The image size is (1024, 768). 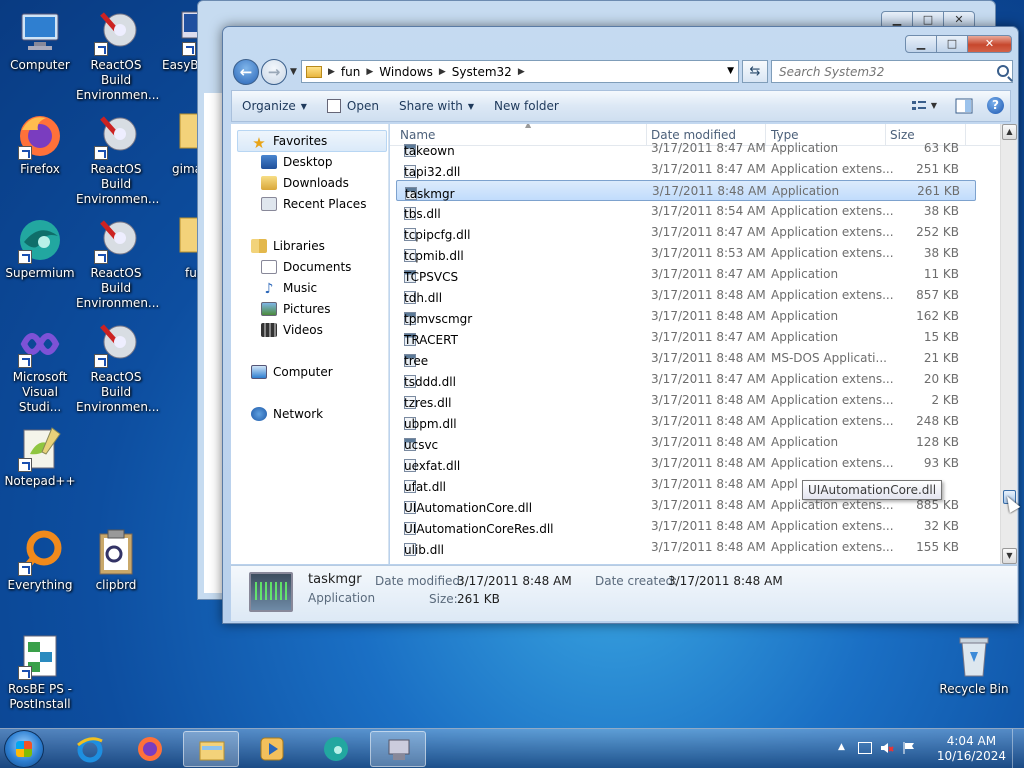 What do you see at coordinates (941, 463) in the screenshot?
I see `file-size: 93 KB` at bounding box center [941, 463].